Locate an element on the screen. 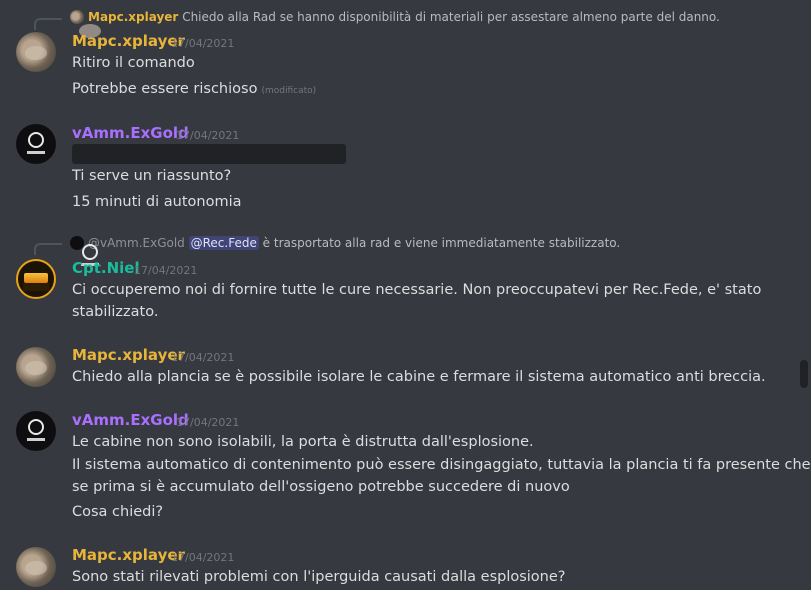 The width and height of the screenshot is (811, 590). message-line: 15 minuti di autonomia is located at coordinates (157, 202).